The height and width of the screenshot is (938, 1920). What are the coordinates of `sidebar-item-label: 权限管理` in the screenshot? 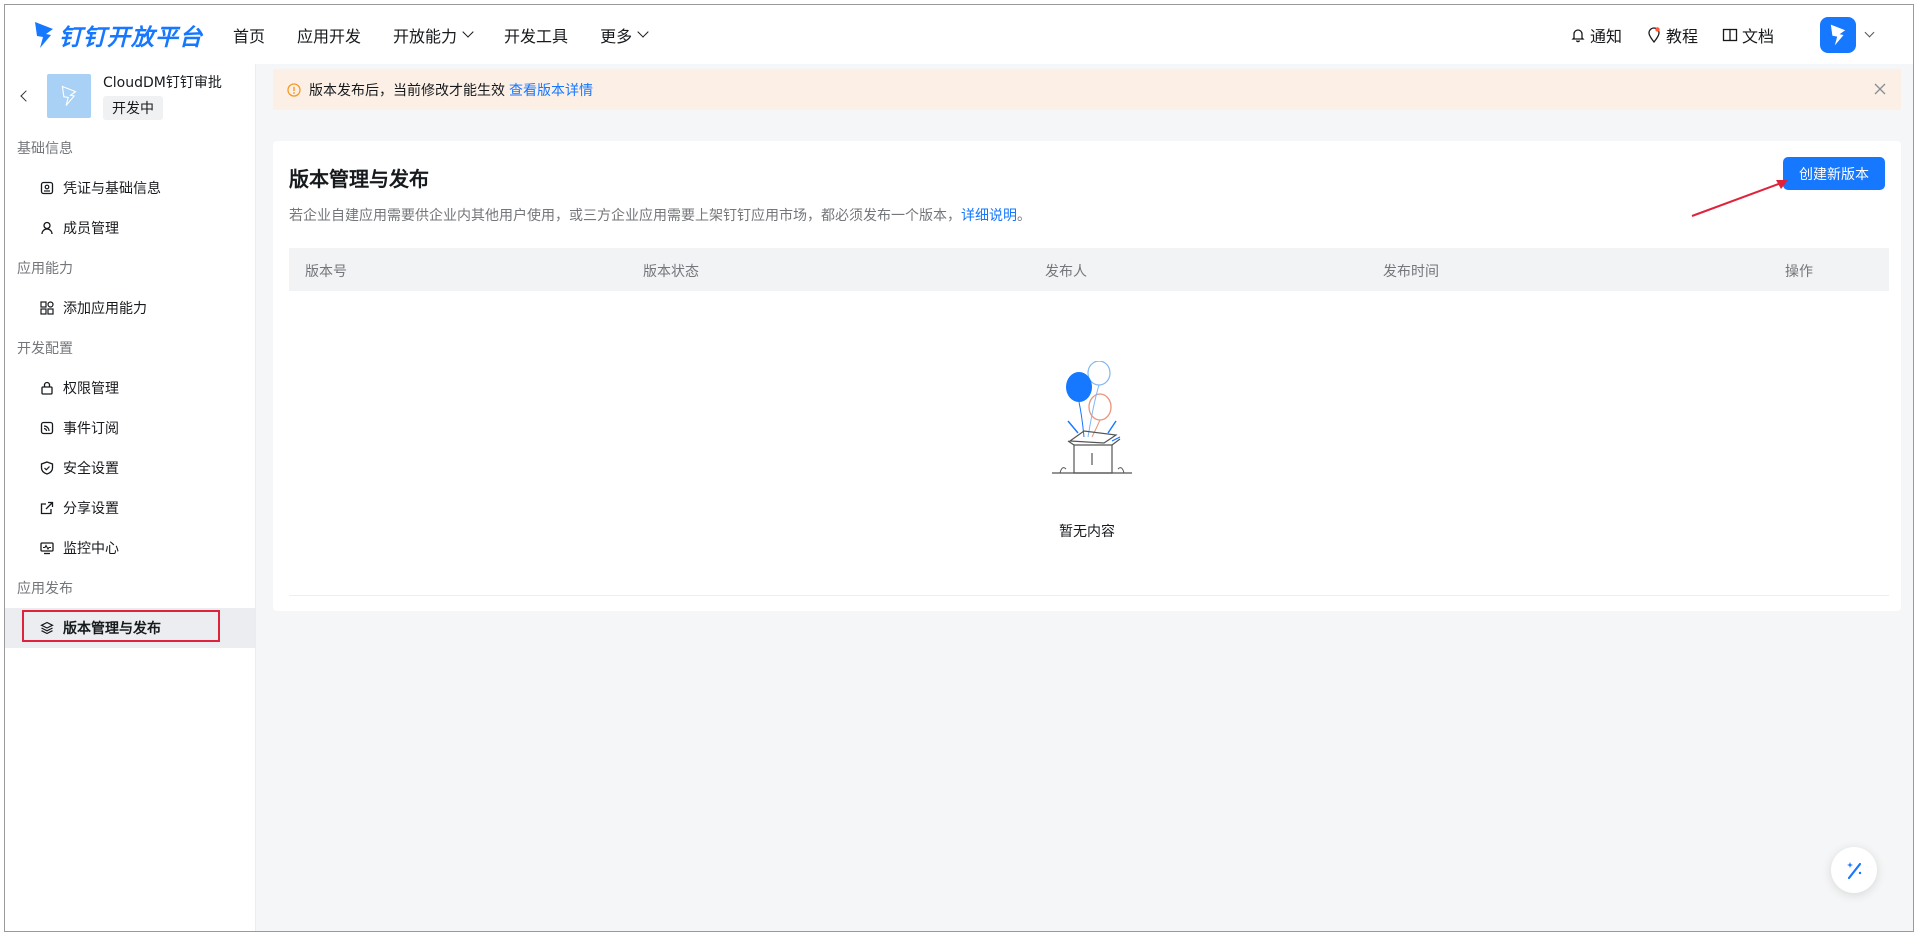 It's located at (91, 389).